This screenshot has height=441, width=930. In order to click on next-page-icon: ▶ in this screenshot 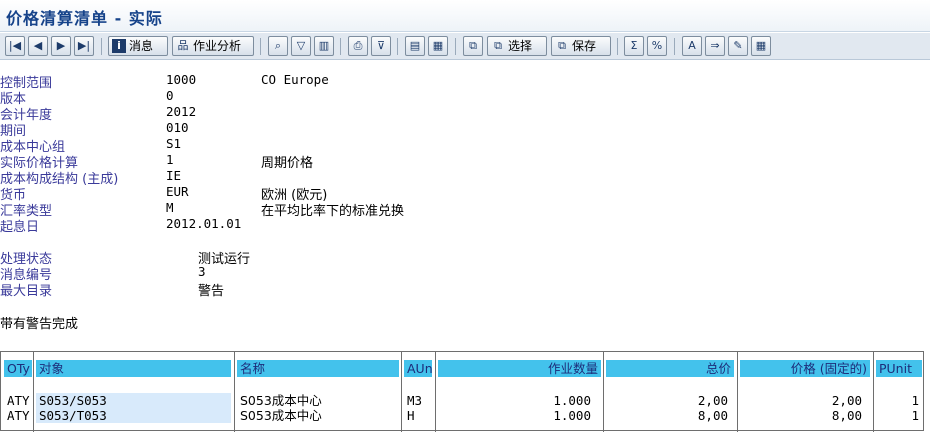, I will do `click(61, 45)`.